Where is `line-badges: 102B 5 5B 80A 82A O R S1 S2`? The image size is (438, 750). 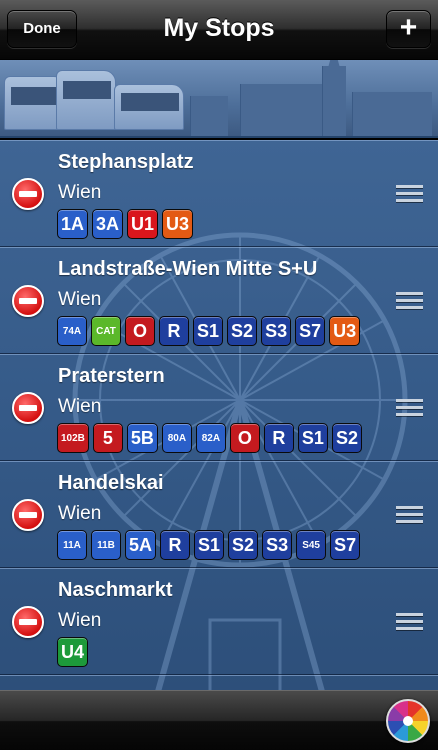
line-badges: 102B 5 5B 80A 82A O R S1 S2 is located at coordinates (209, 438).